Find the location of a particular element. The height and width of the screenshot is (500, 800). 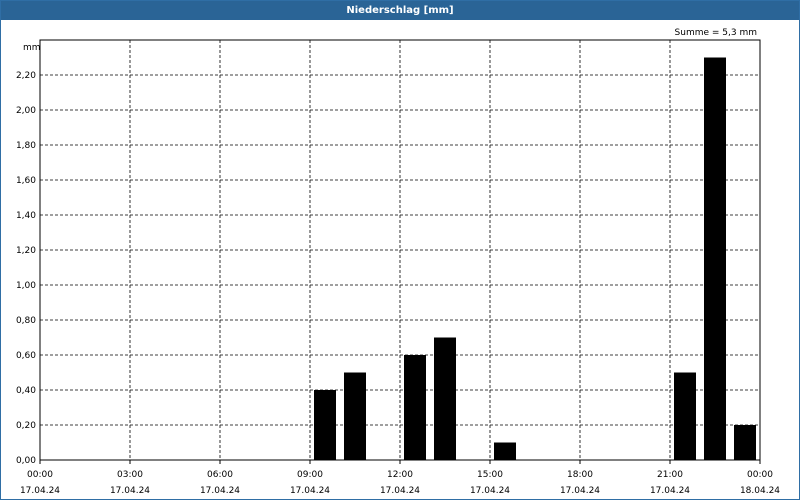

y-tick-label: 0,60 is located at coordinates (26, 356).